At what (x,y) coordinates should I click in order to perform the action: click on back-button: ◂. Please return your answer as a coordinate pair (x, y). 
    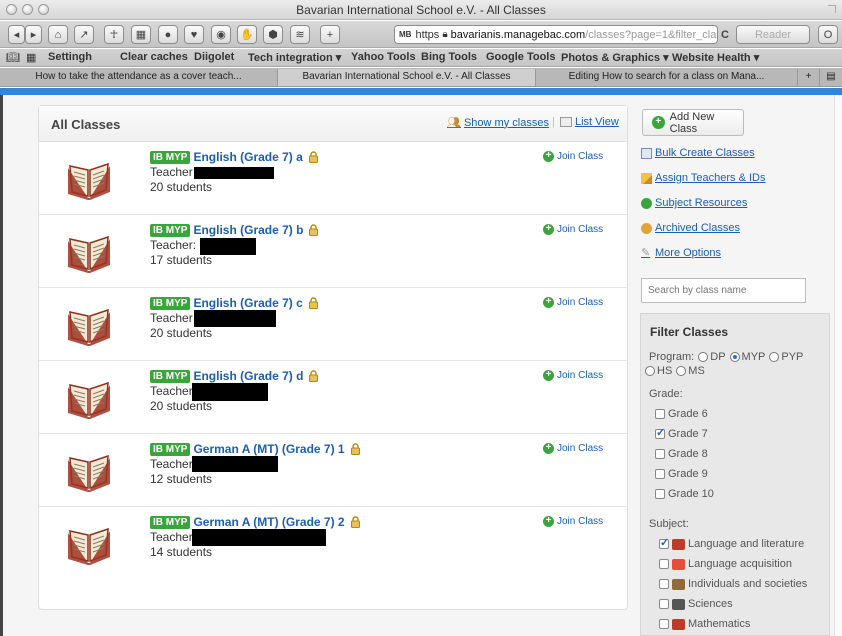
    Looking at the image, I should click on (16, 34).